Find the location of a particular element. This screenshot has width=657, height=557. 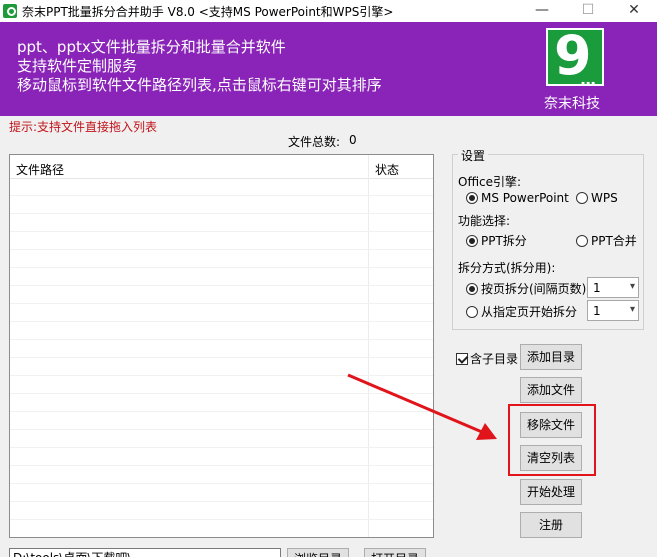

start-page-select: 1 ▾ is located at coordinates (613, 310).